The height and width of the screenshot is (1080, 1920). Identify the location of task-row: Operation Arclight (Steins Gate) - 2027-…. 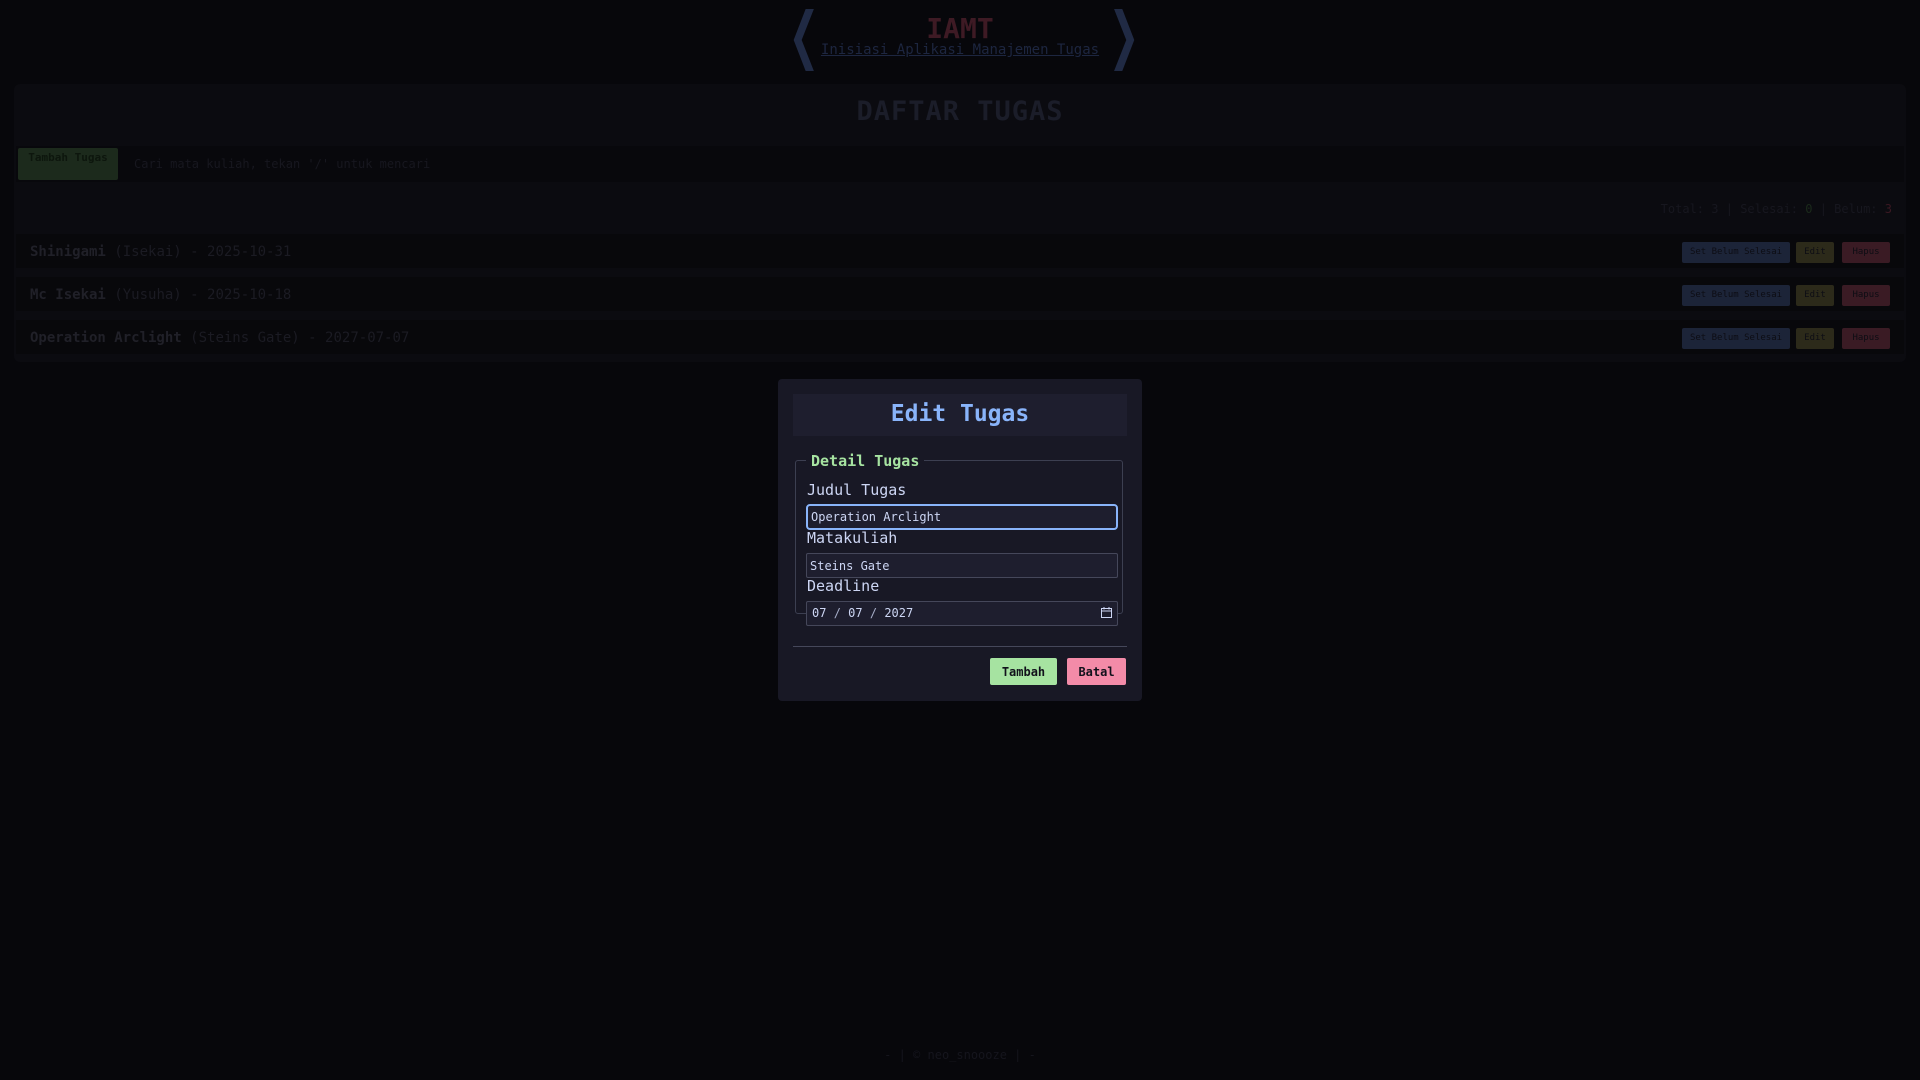
(960, 337).